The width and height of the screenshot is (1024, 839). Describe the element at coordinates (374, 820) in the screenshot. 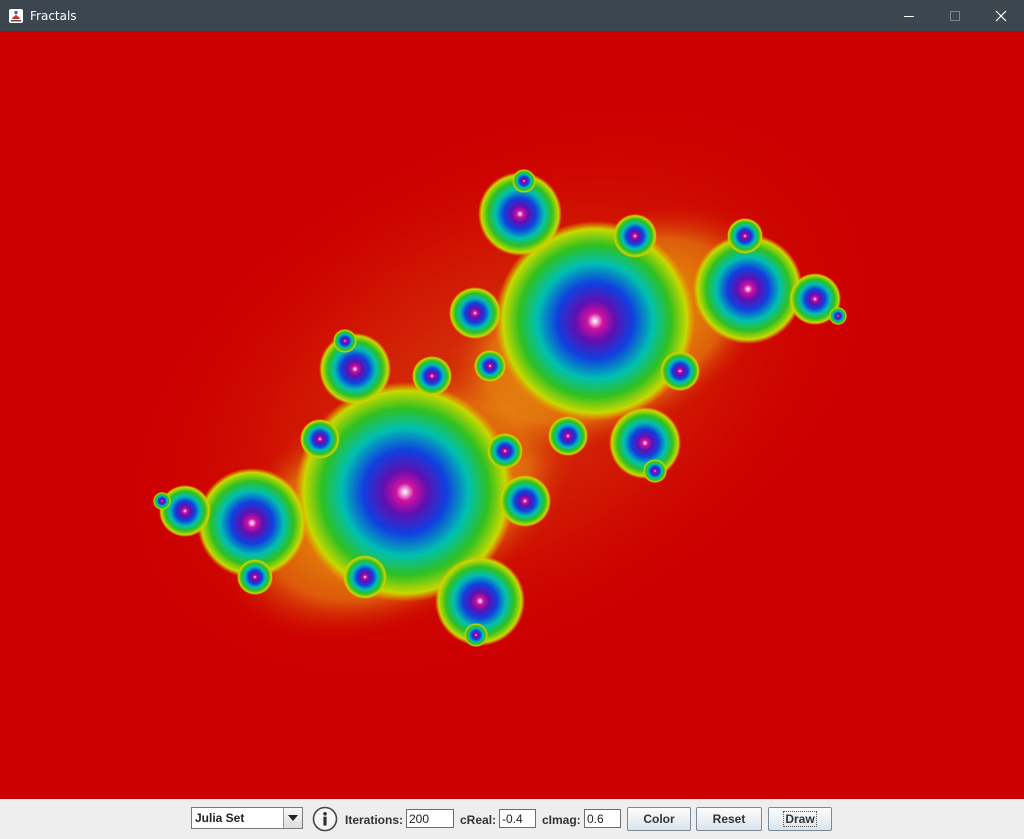

I see `iterations-label: Iterations:` at that location.